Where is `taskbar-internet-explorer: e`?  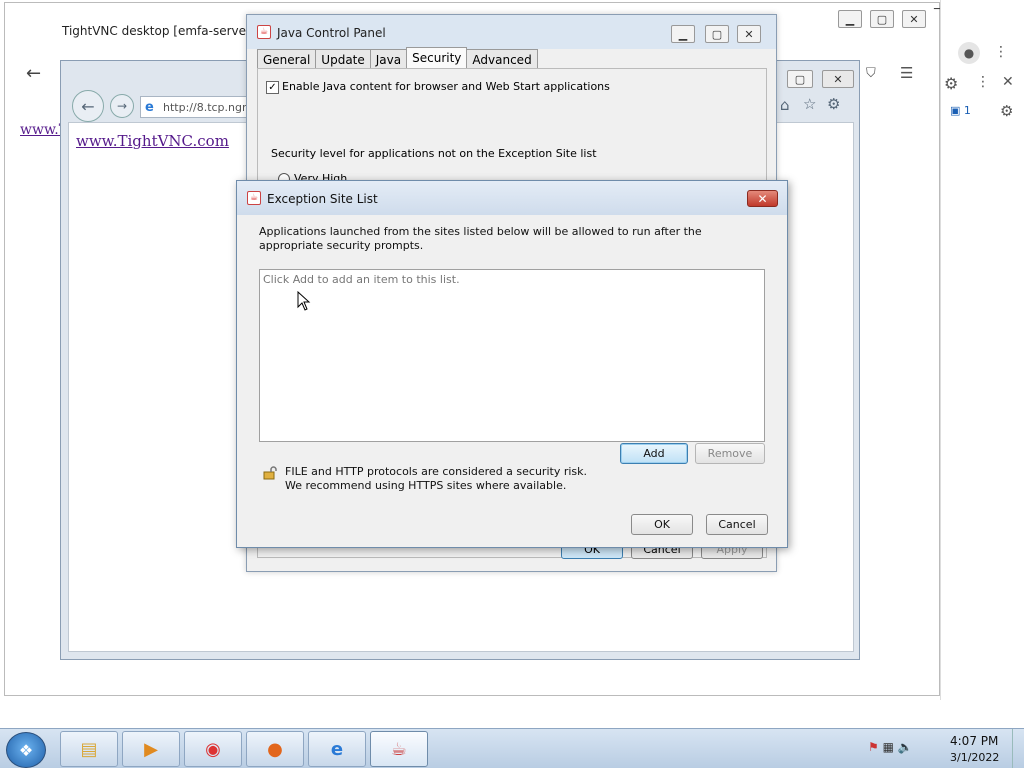
taskbar-internet-explorer: e is located at coordinates (337, 749).